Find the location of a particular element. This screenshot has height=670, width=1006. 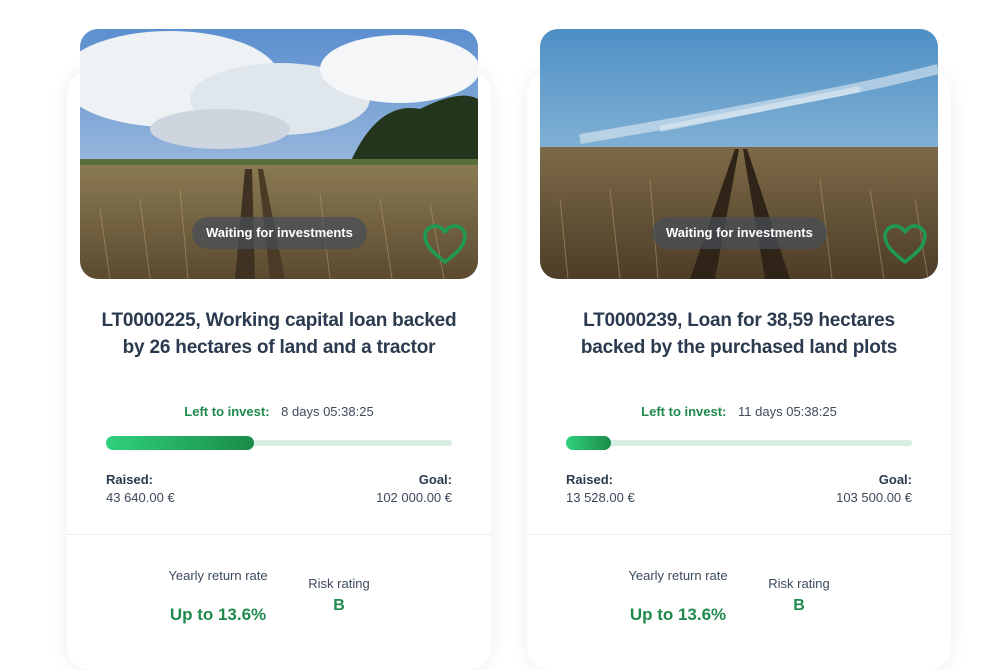

time-left-row: Left to invest: 8 days 05:38:25 is located at coordinates (279, 411).